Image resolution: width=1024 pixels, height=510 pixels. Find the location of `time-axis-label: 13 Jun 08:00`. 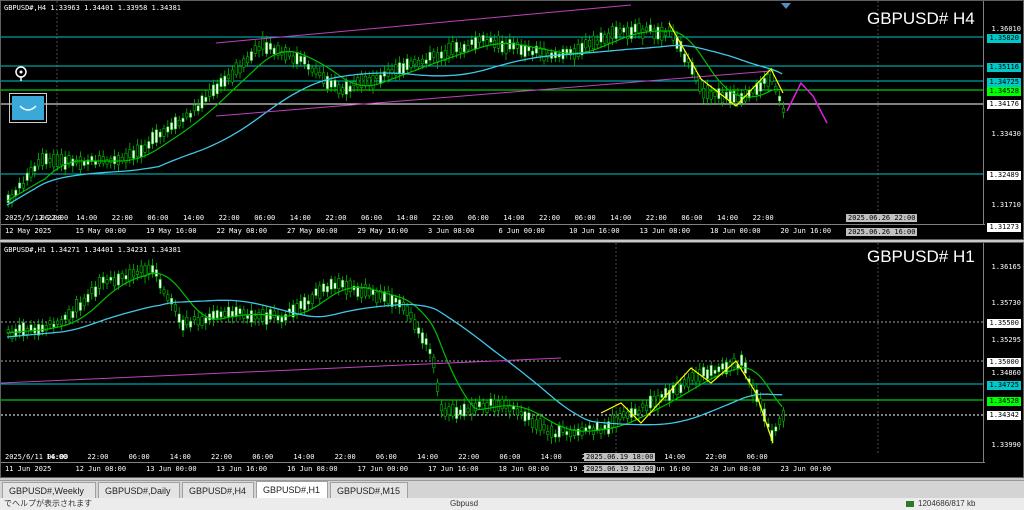

time-axis-label: 13 Jun 08:00 is located at coordinates (665, 231).